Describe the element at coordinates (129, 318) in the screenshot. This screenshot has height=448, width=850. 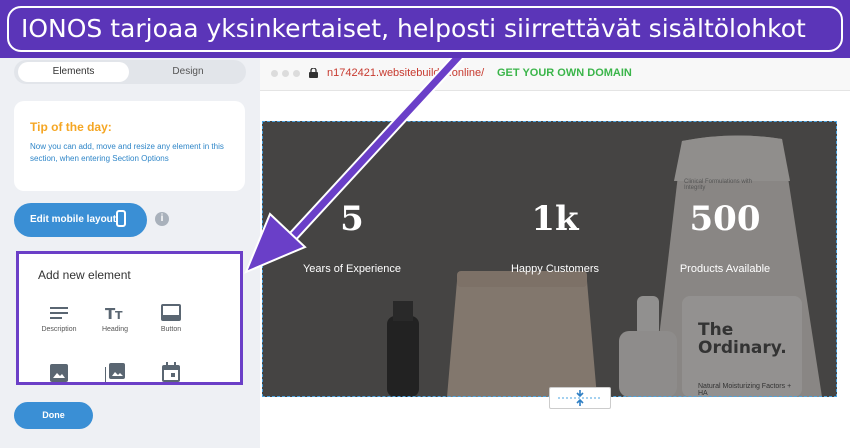
I see `highlight-box` at that location.